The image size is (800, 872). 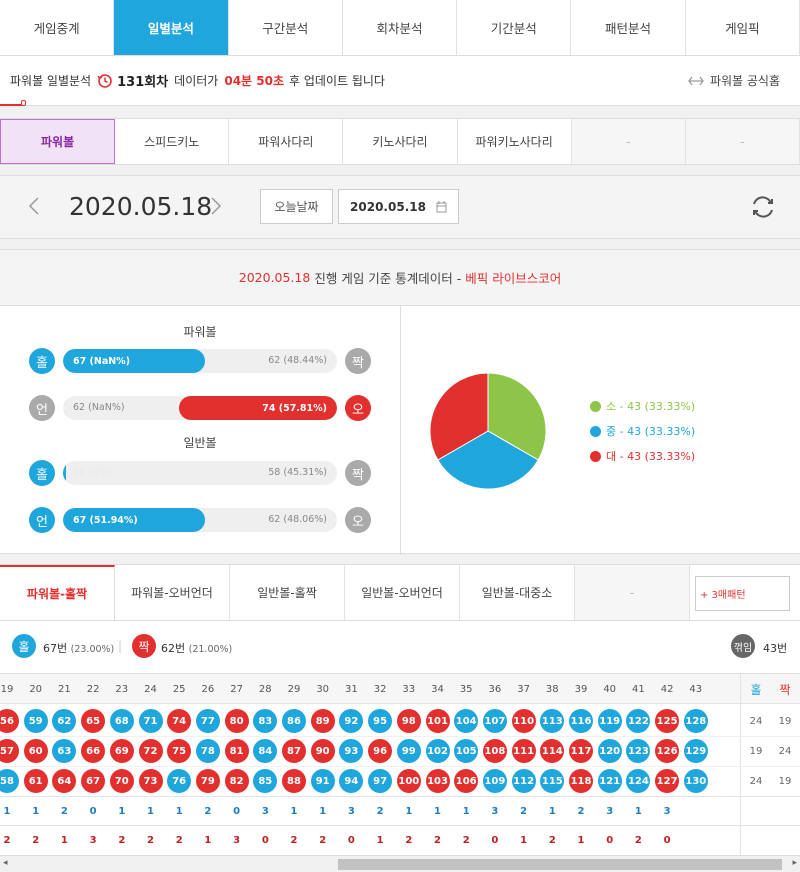 What do you see at coordinates (515, 141) in the screenshot?
I see `game-tab-powerkeno-ladder: 파워키노사다리` at bounding box center [515, 141].